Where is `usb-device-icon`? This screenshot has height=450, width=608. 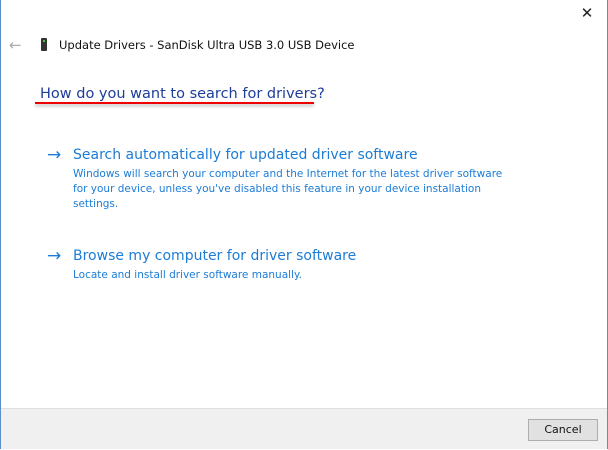
usb-device-icon is located at coordinates (44, 44).